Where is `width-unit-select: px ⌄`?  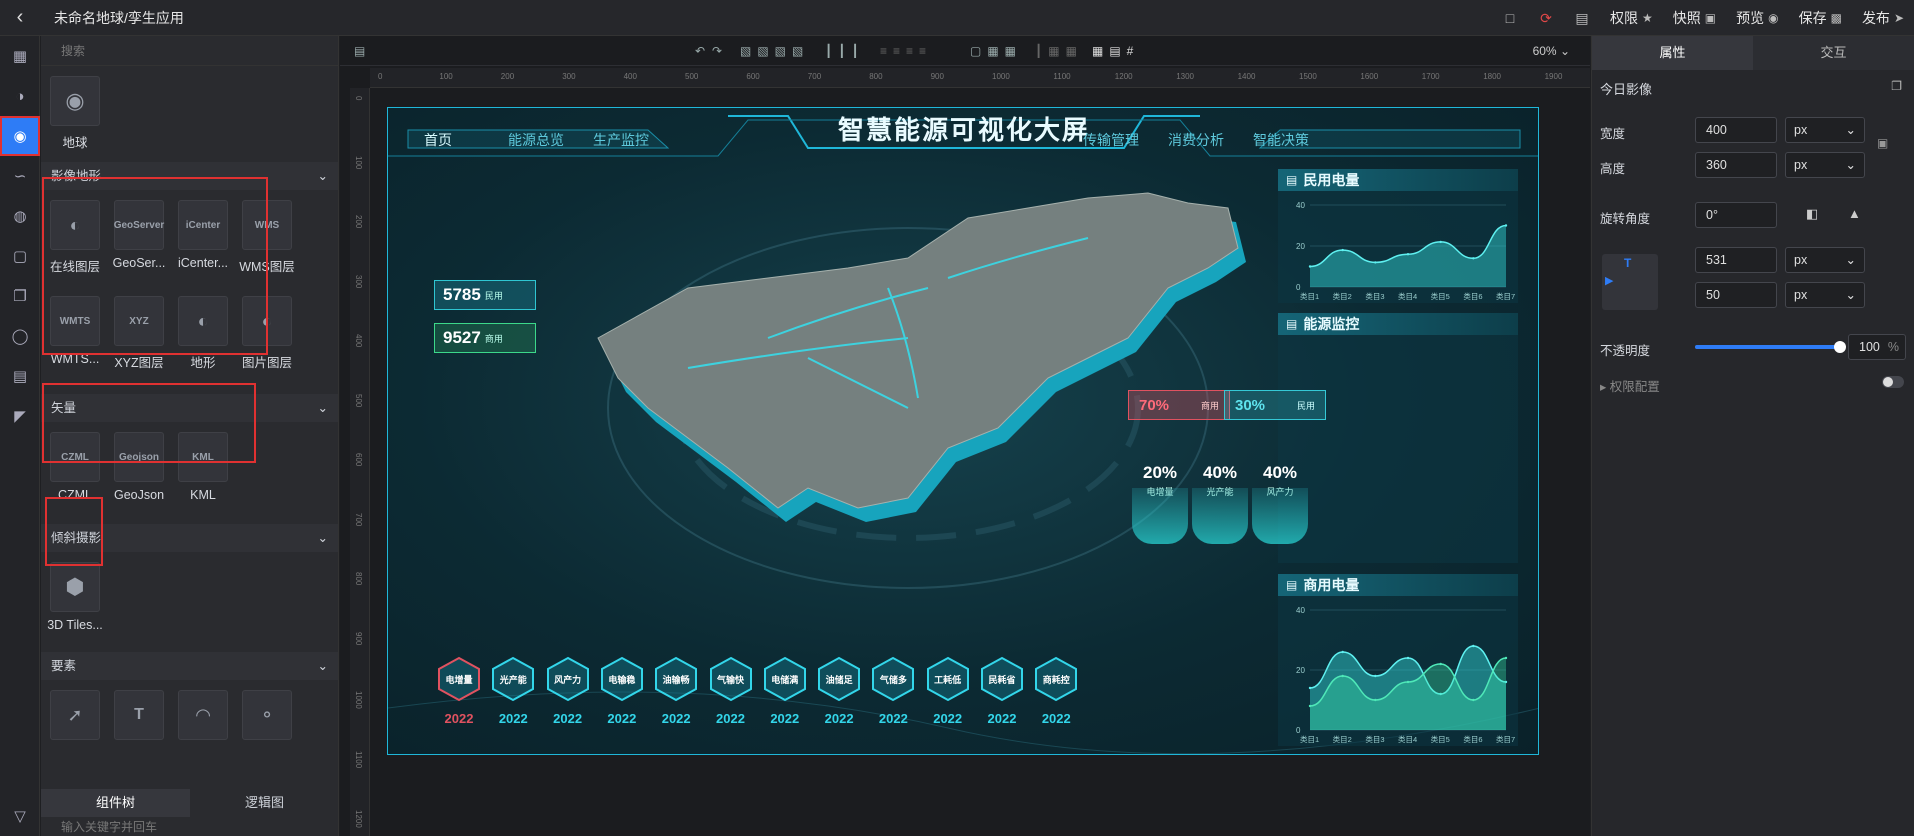
width-unit-select: px ⌄ is located at coordinates (1825, 130).